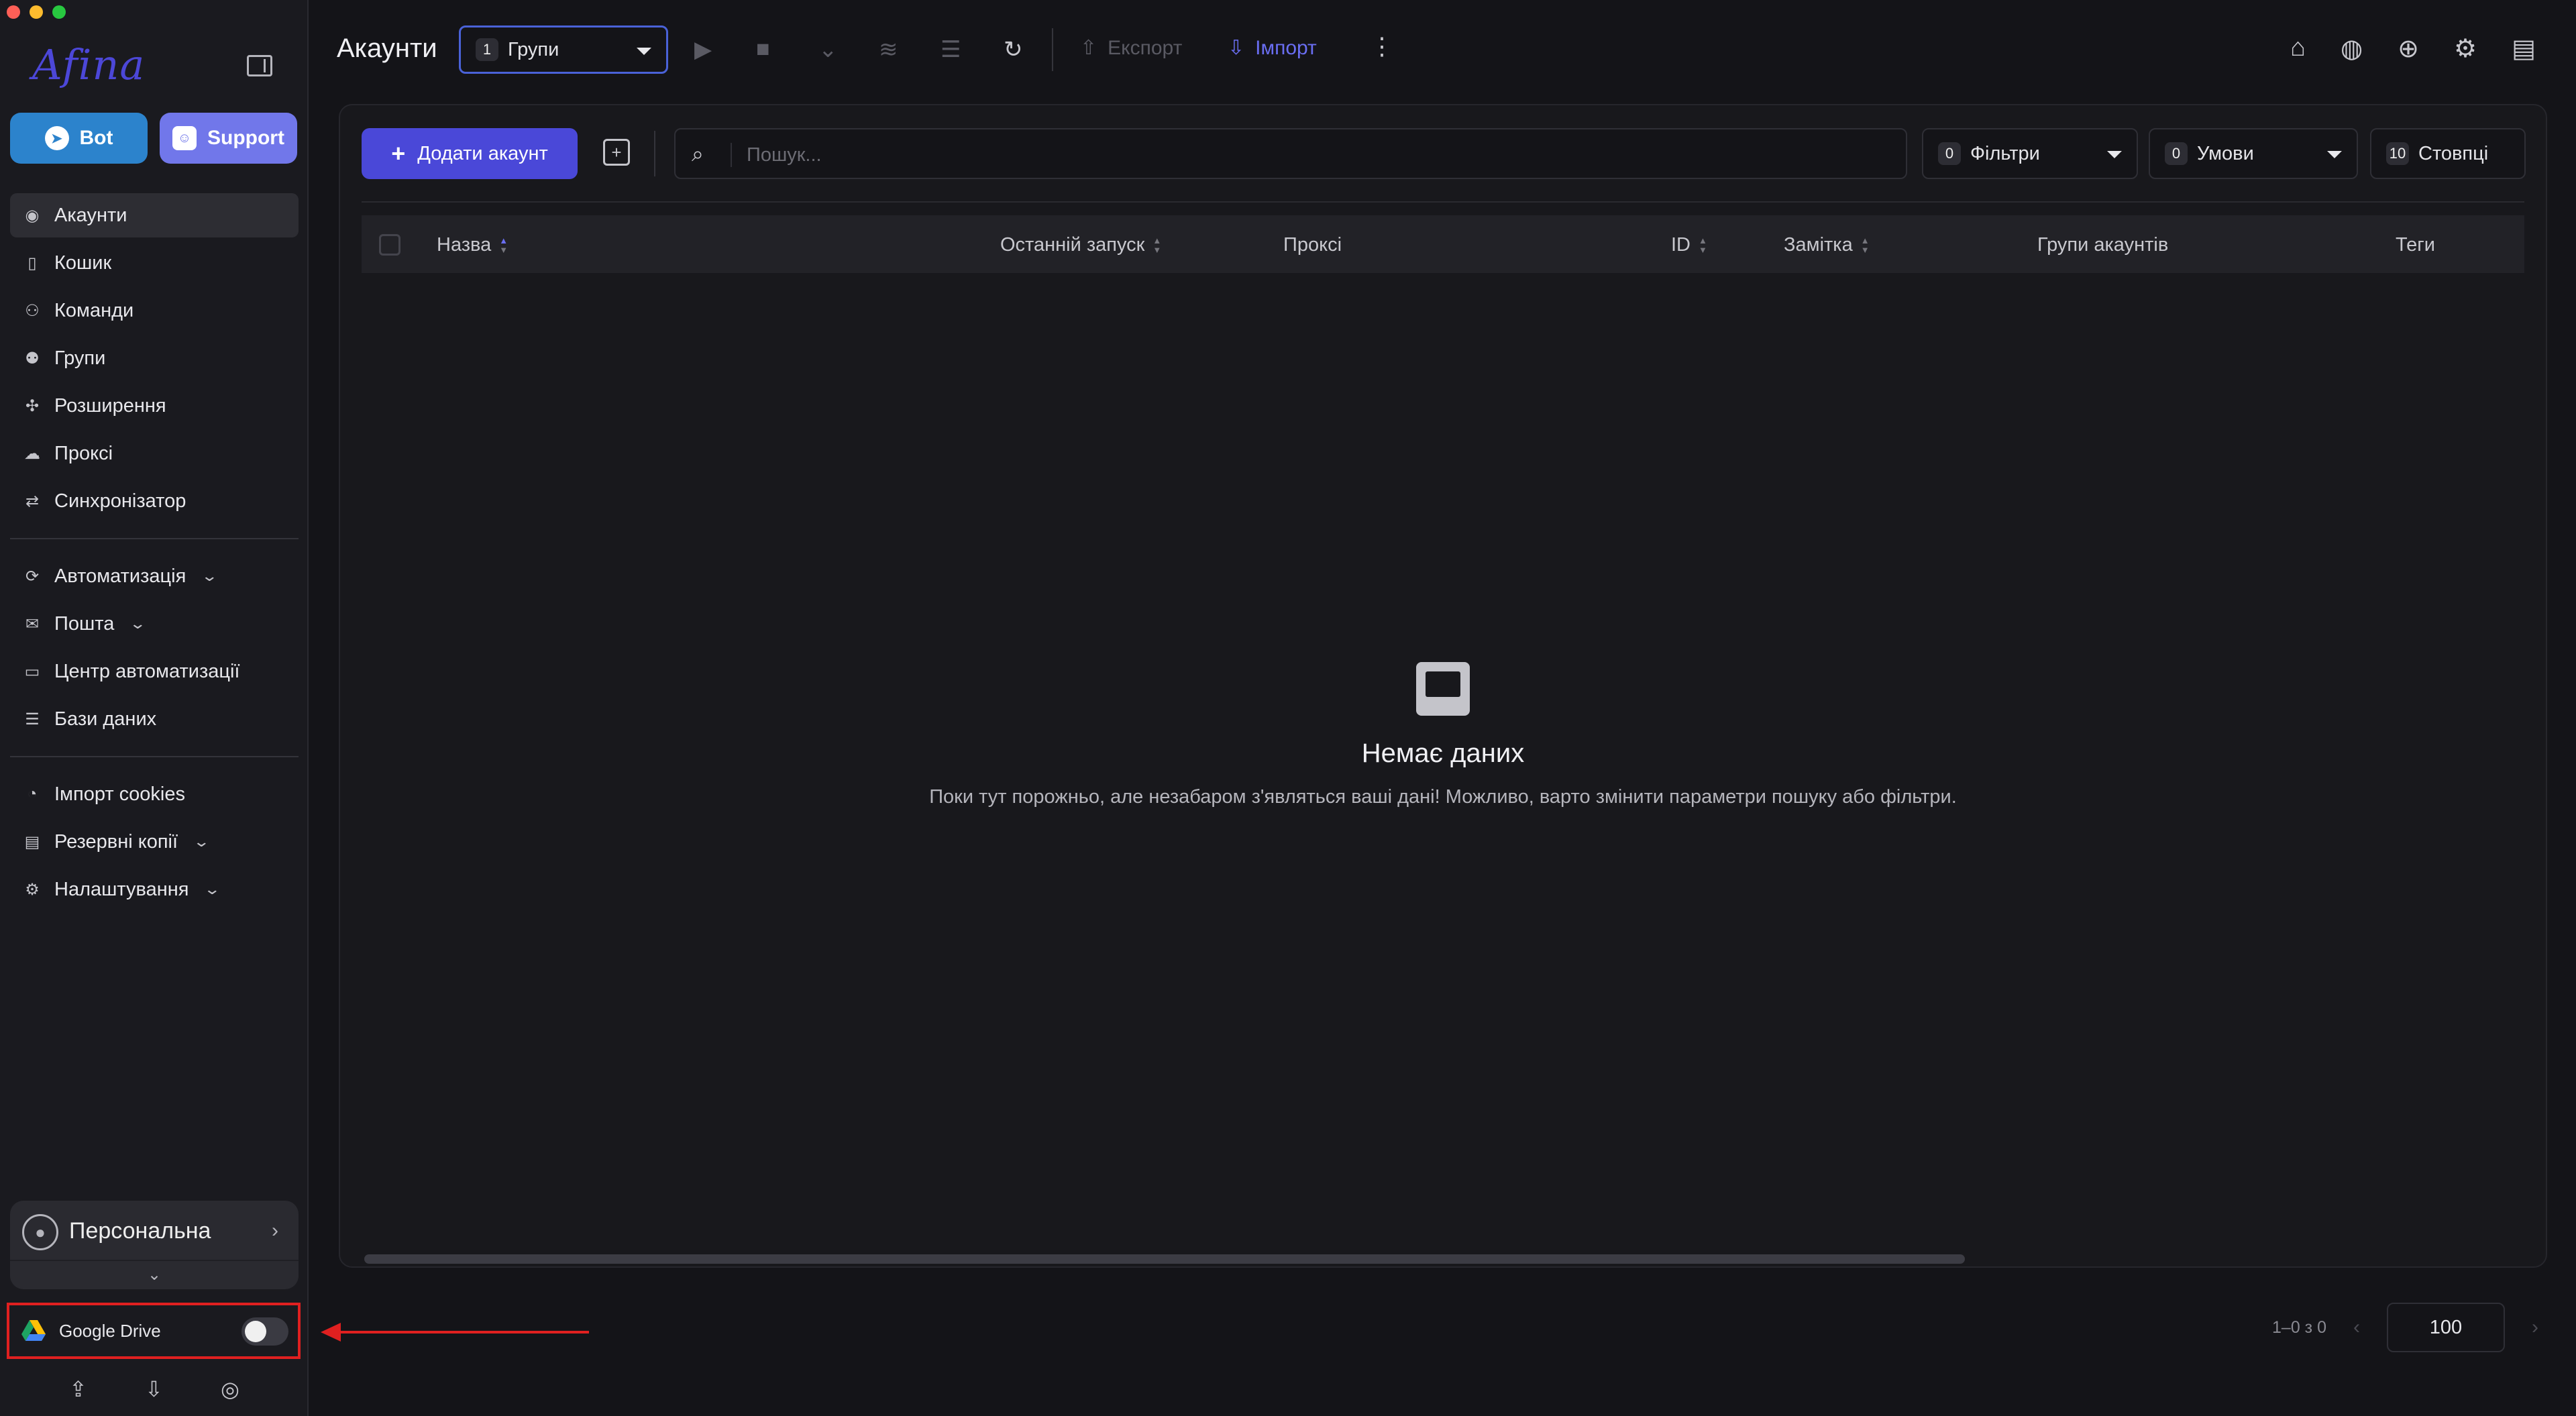 Image resolution: width=2576 pixels, height=1416 pixels. I want to click on maximize-window-button, so click(59, 12).